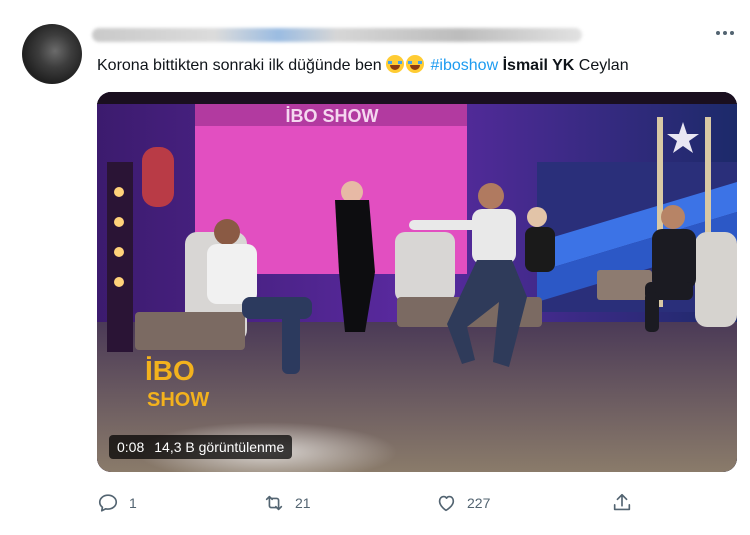 This screenshot has height=535, width=750. Describe the element at coordinates (303, 503) in the screenshot. I see `retweet-count: 21` at that location.